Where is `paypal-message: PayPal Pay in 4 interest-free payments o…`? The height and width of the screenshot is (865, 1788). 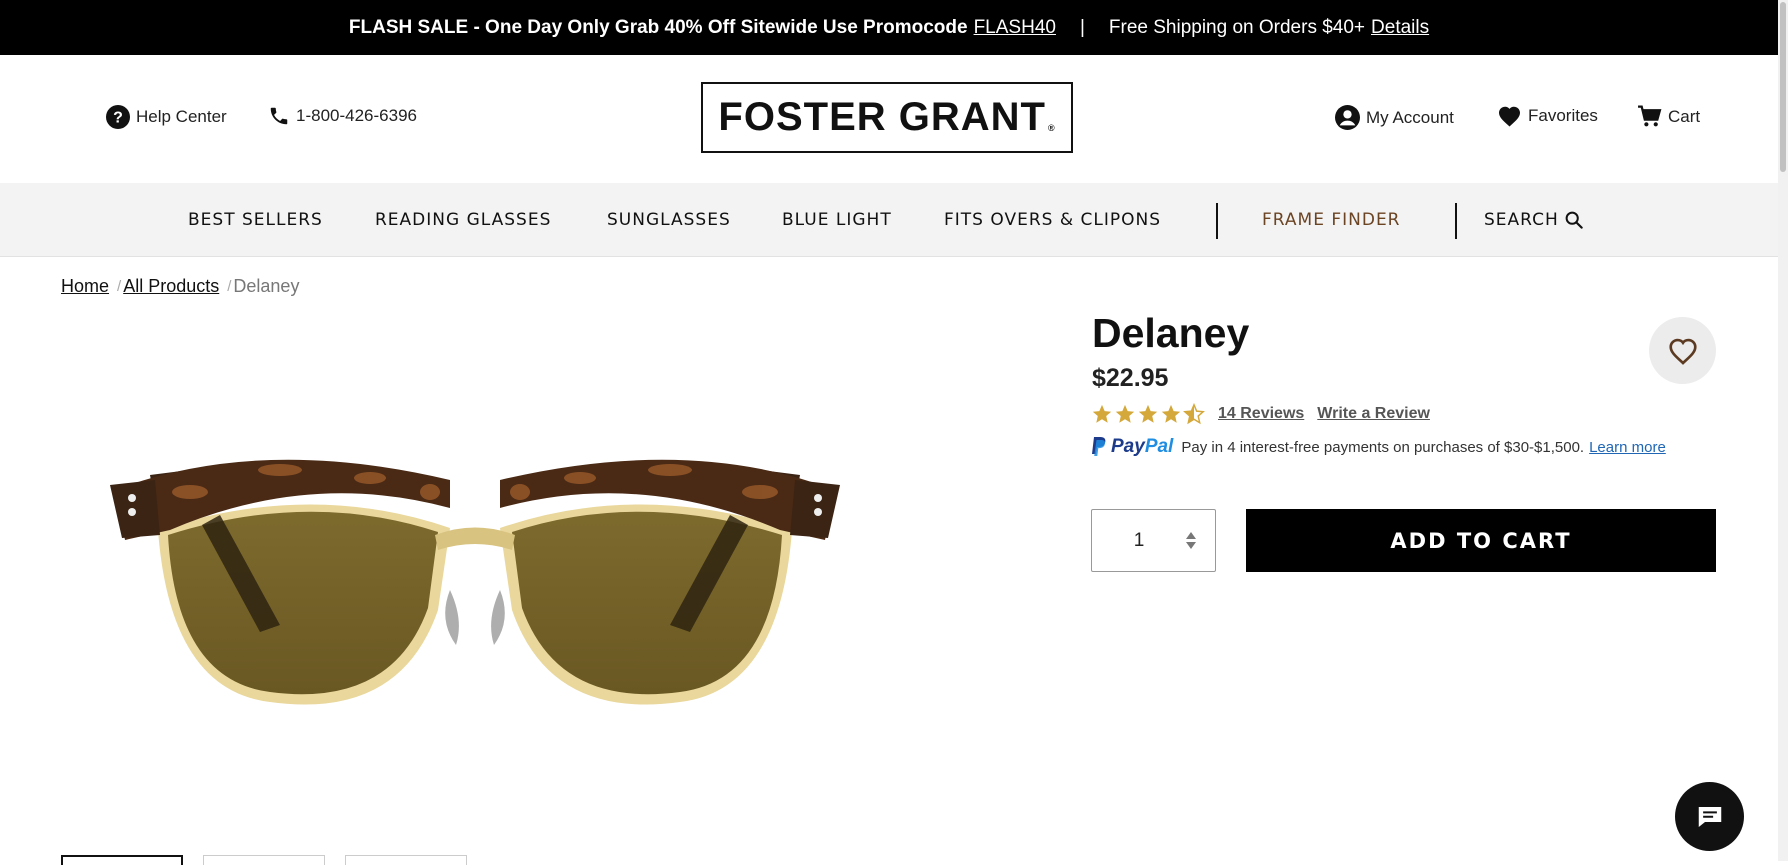 paypal-message: PayPal Pay in 4 interest-free payments o… is located at coordinates (1378, 447).